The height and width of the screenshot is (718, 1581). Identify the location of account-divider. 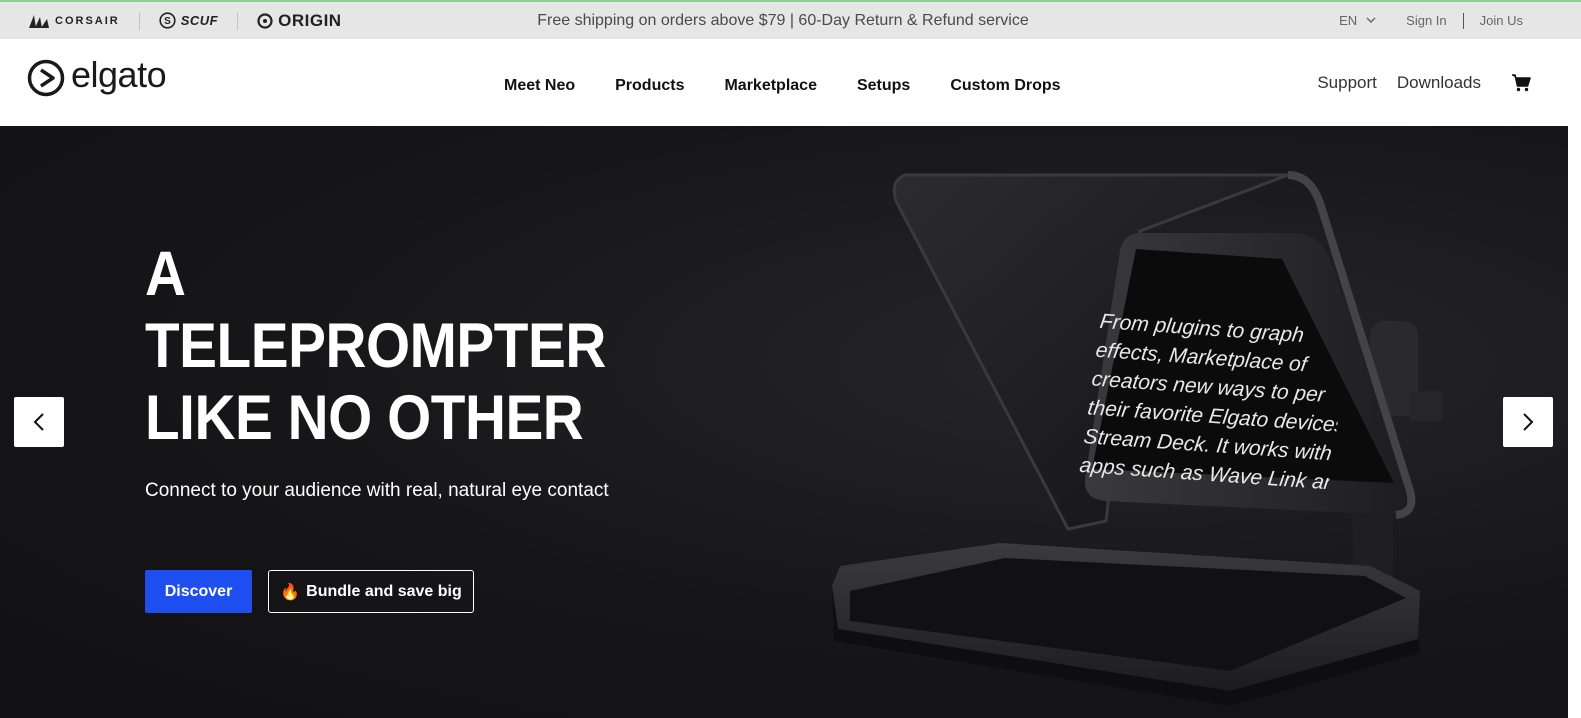
(1463, 20).